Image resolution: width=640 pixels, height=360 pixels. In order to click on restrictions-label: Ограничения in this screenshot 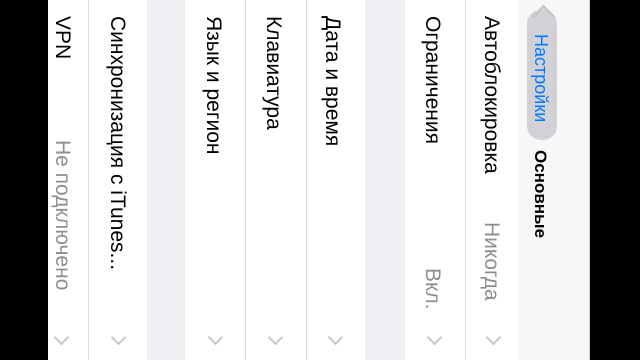, I will do `click(432, 80)`.